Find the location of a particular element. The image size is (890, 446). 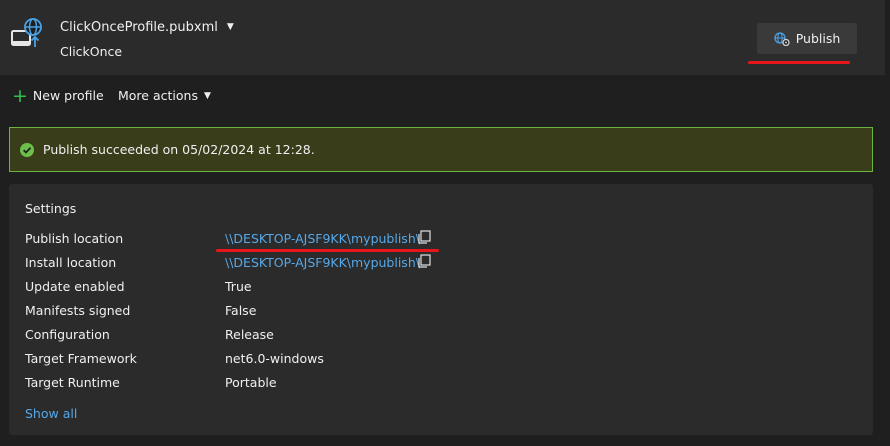

profile-type: ClickOnce is located at coordinates (91, 51).